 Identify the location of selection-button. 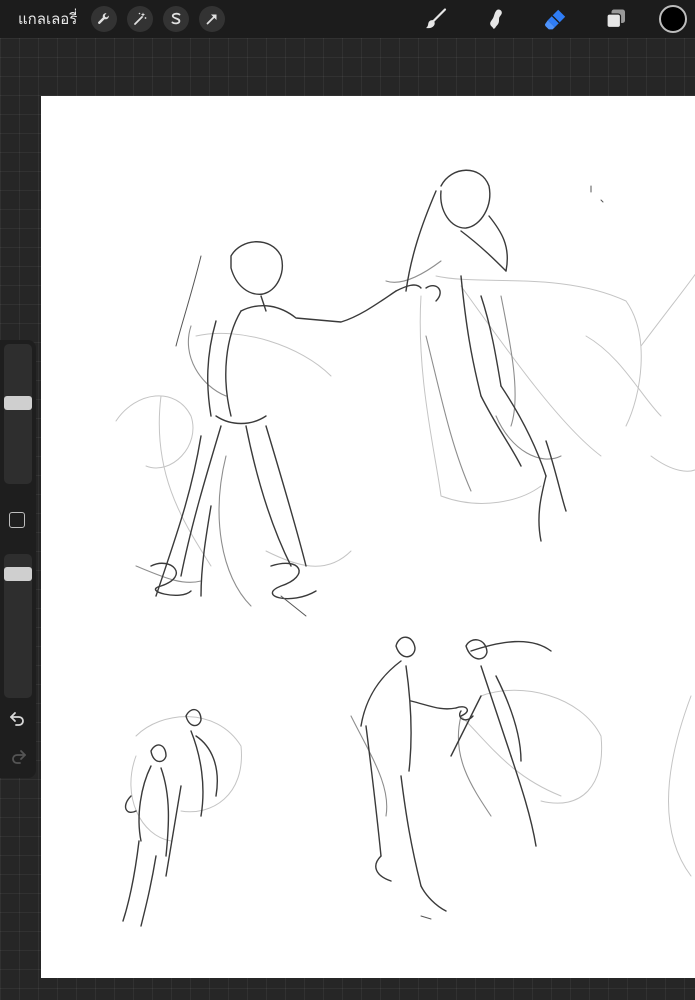
(176, 19).